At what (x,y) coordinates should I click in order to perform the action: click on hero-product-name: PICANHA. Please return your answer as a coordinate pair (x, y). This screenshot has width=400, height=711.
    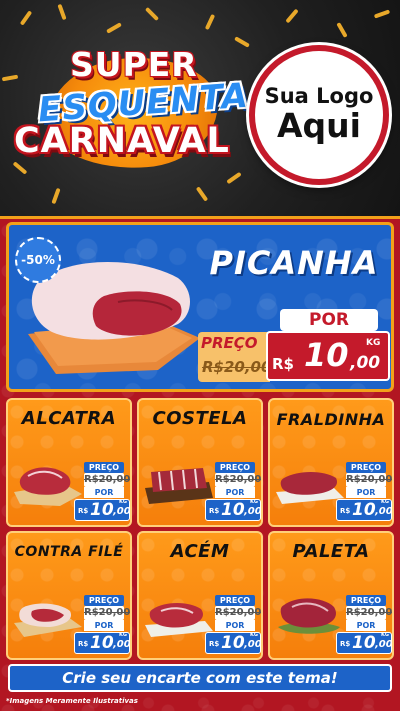
    Looking at the image, I should click on (294, 263).